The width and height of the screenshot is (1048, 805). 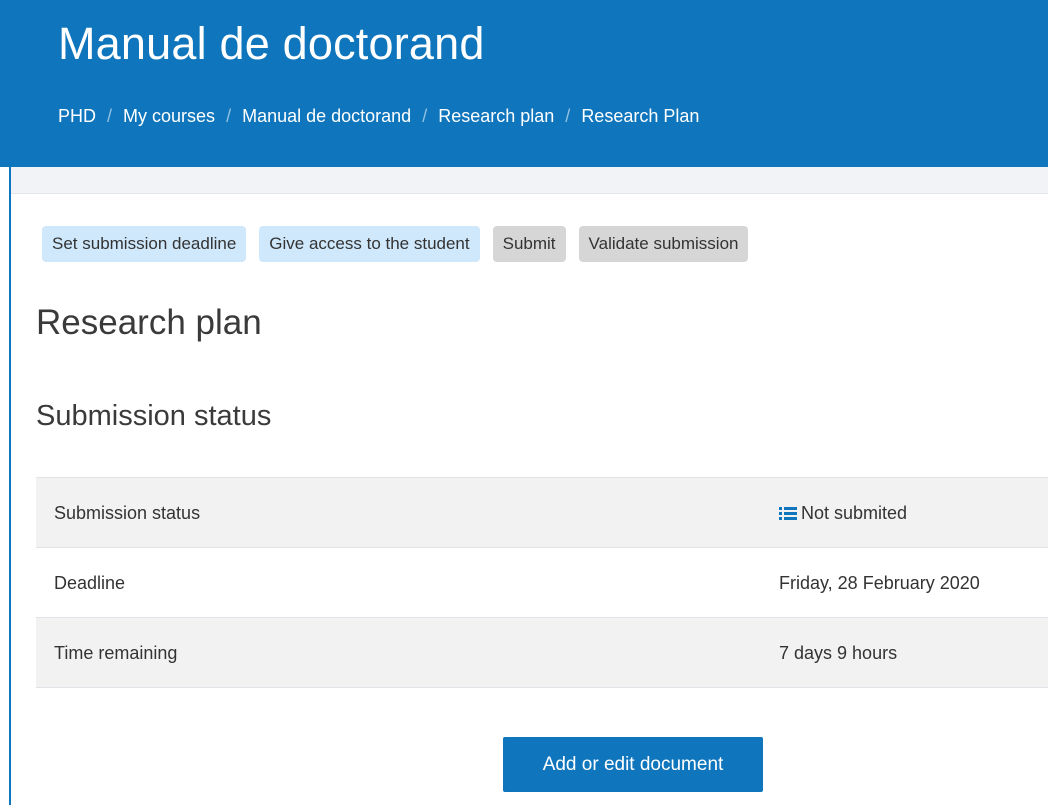 I want to click on row-value: Not submited, so click(x=843, y=513).